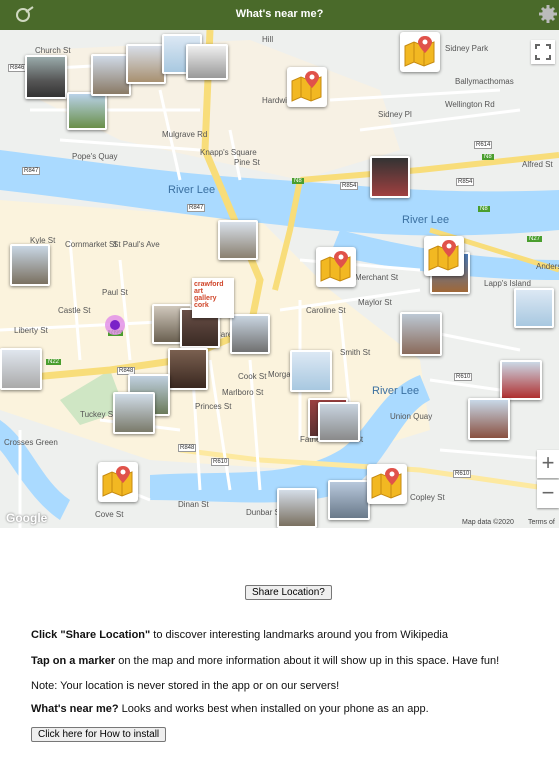 The width and height of the screenshot is (559, 768). I want to click on street-label: Crosses Green, so click(31, 442).